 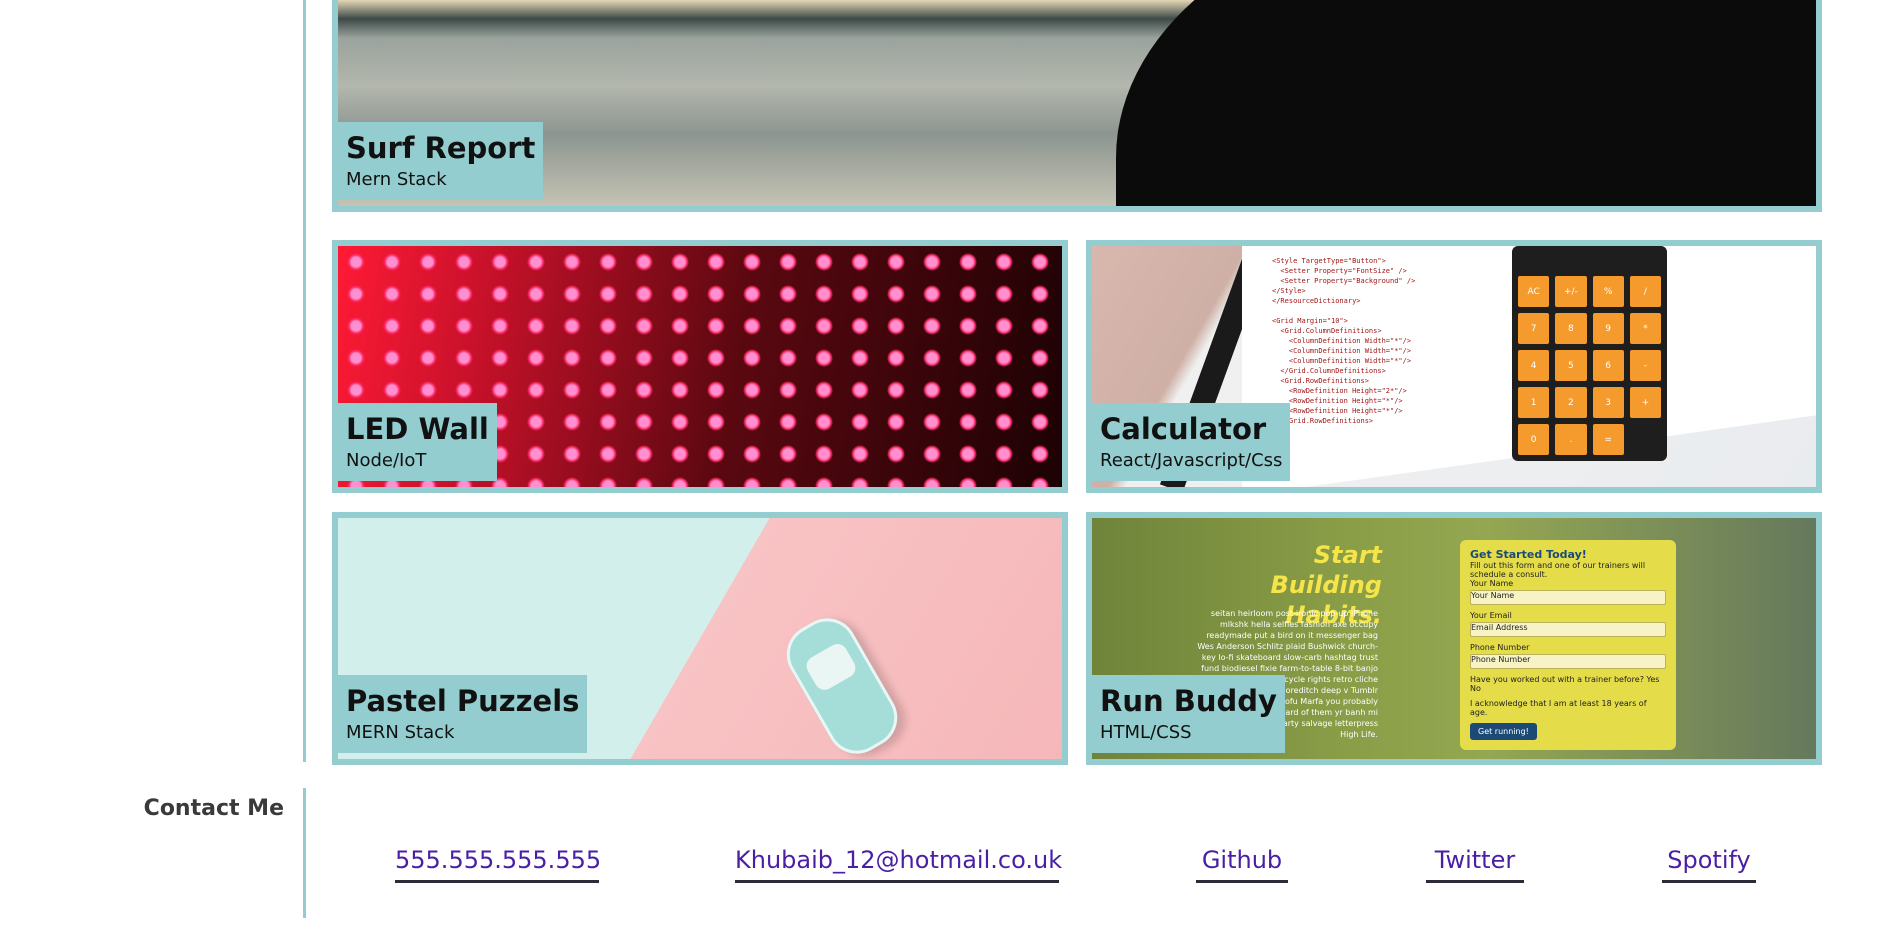 What do you see at coordinates (1709, 863) in the screenshot?
I see `contact-link-spotify: Spotify` at bounding box center [1709, 863].